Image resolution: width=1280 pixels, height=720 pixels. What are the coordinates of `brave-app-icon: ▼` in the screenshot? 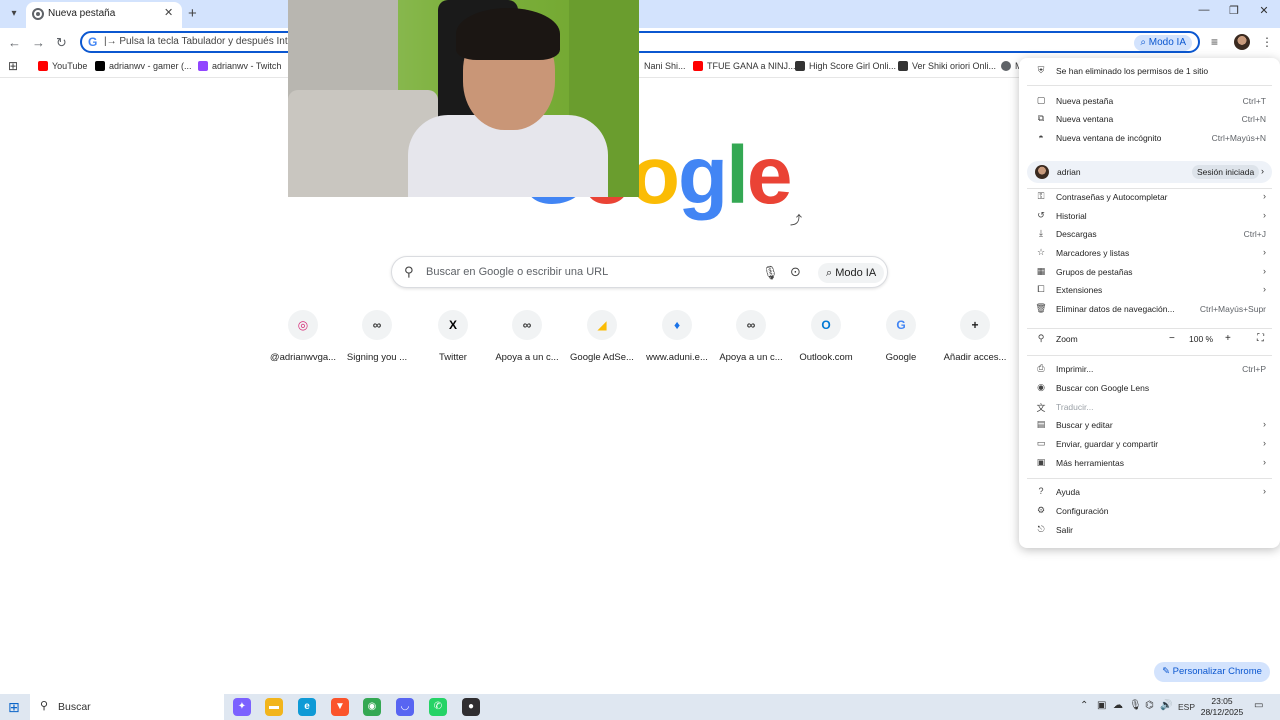 It's located at (340, 707).